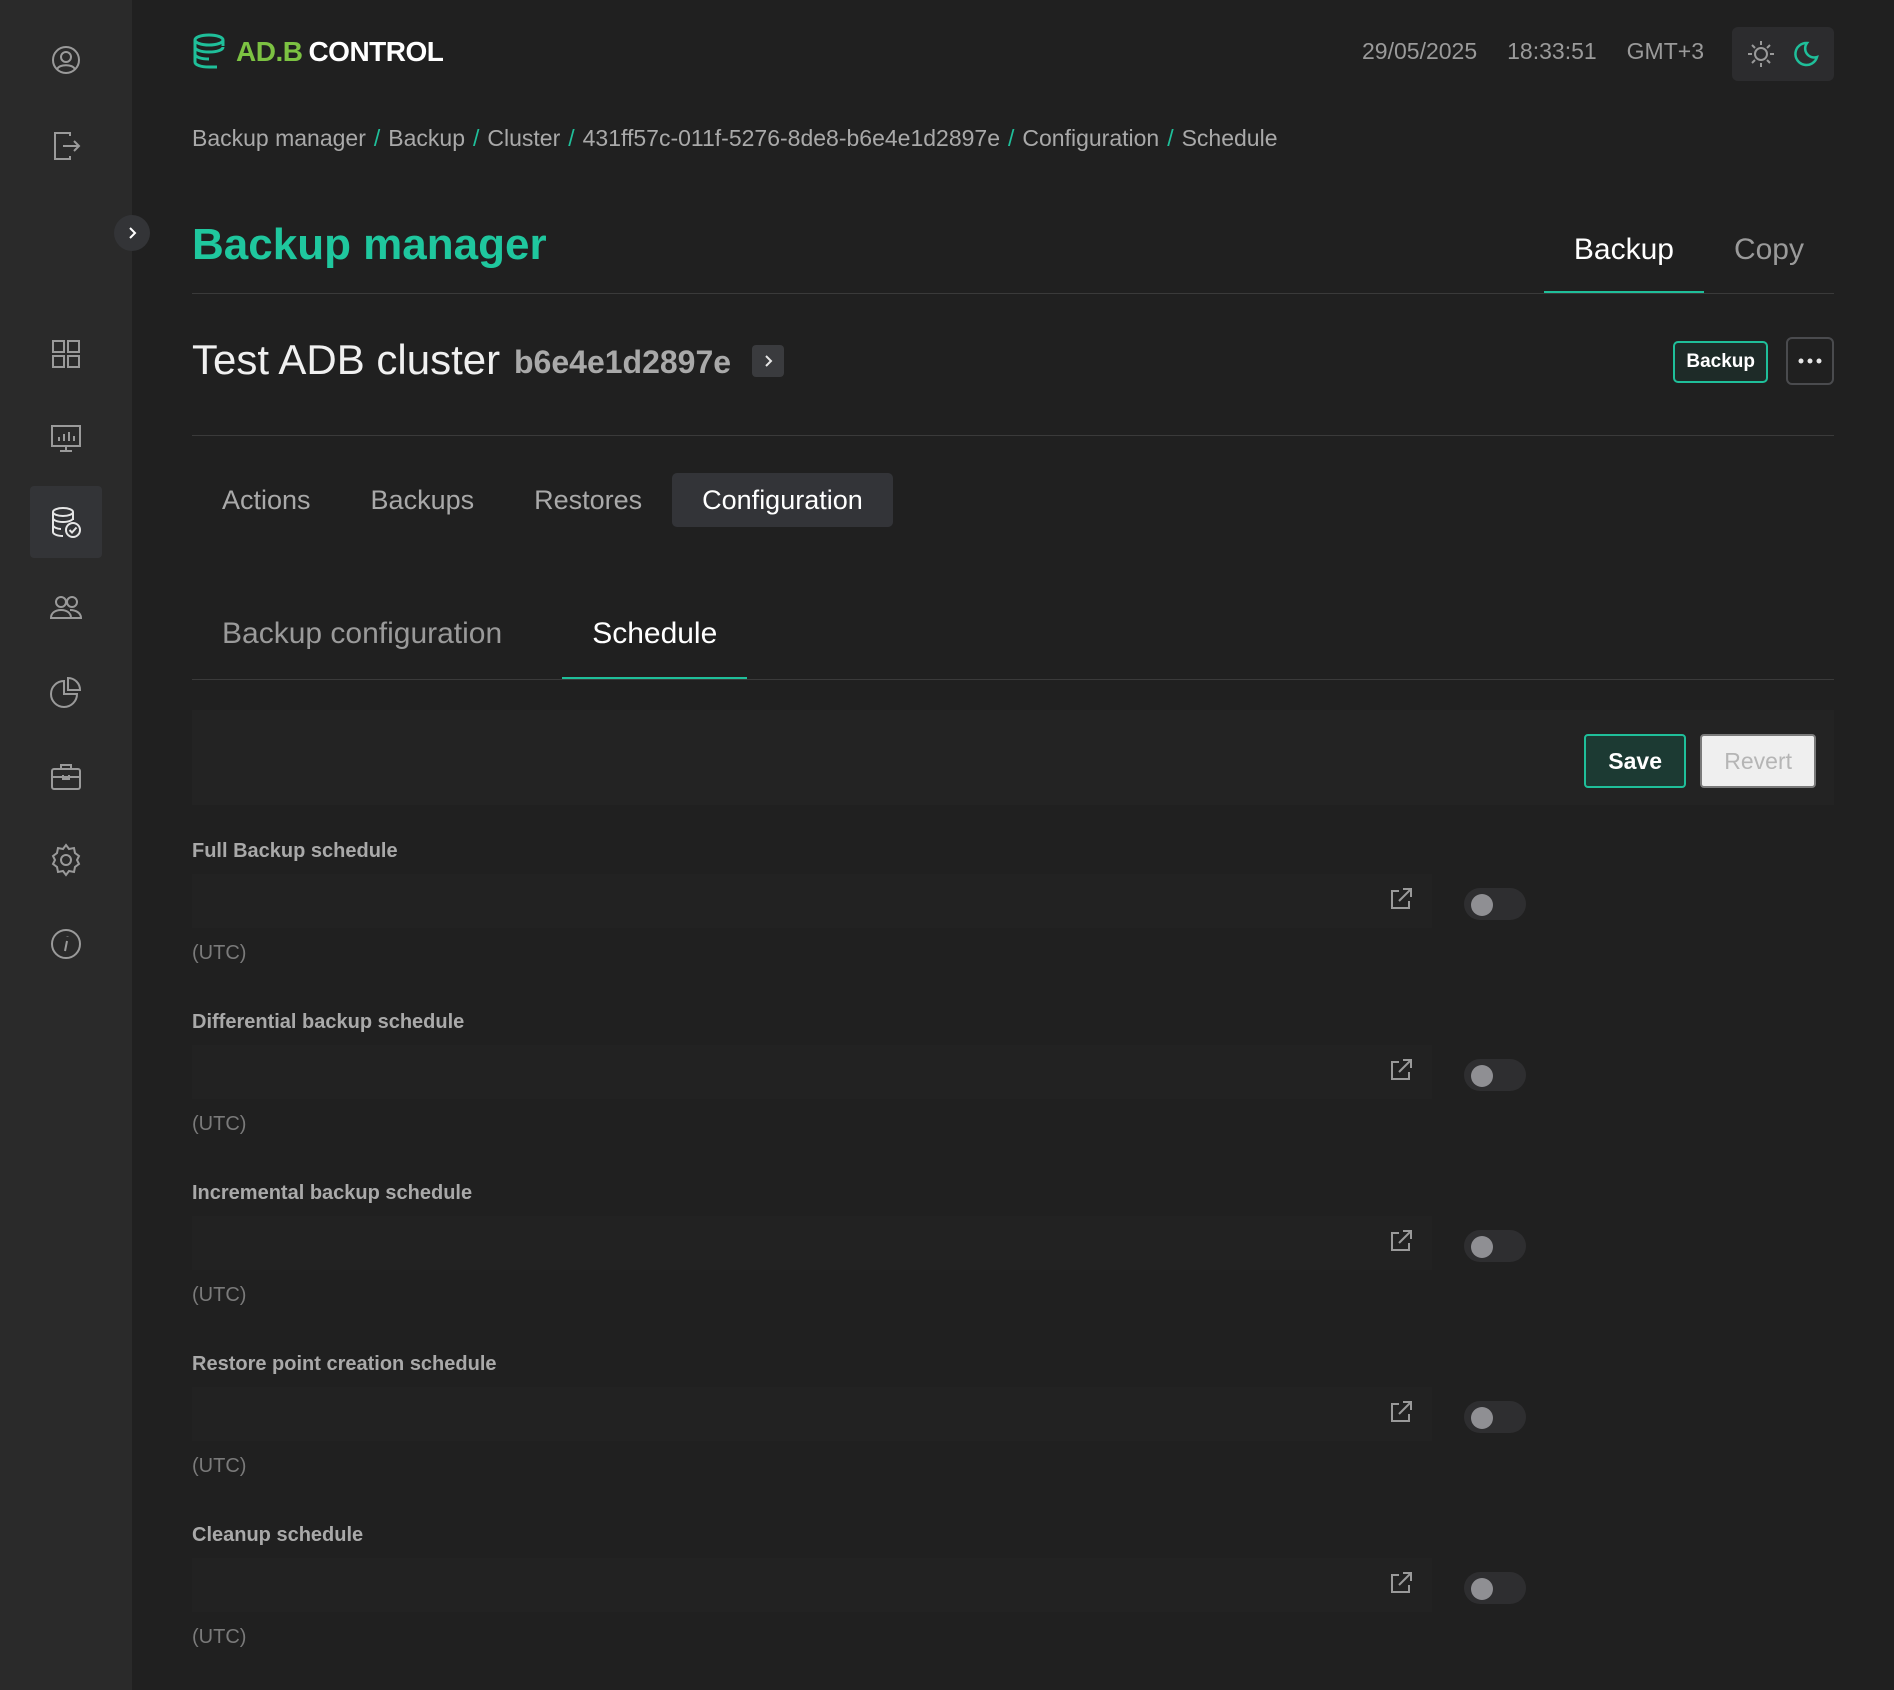 Image resolution: width=1894 pixels, height=1690 pixels. What do you see at coordinates (1013, 757) in the screenshot?
I see `action-bar: Save Revert` at bounding box center [1013, 757].